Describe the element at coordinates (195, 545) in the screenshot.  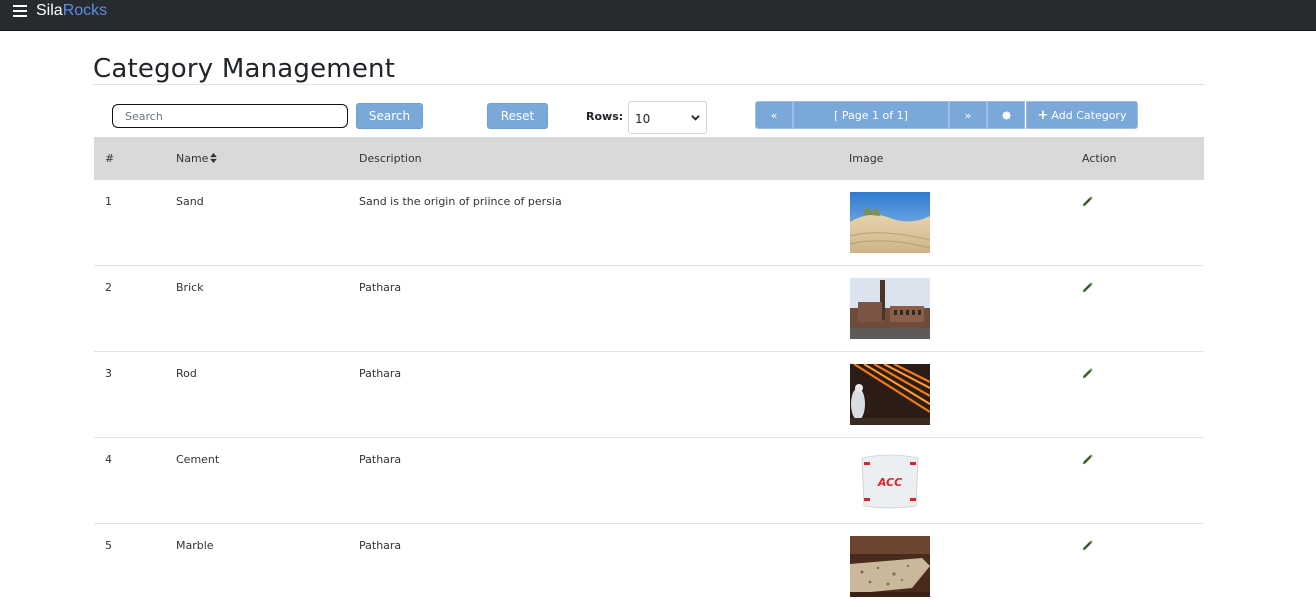
I see `row-name: Marble` at that location.